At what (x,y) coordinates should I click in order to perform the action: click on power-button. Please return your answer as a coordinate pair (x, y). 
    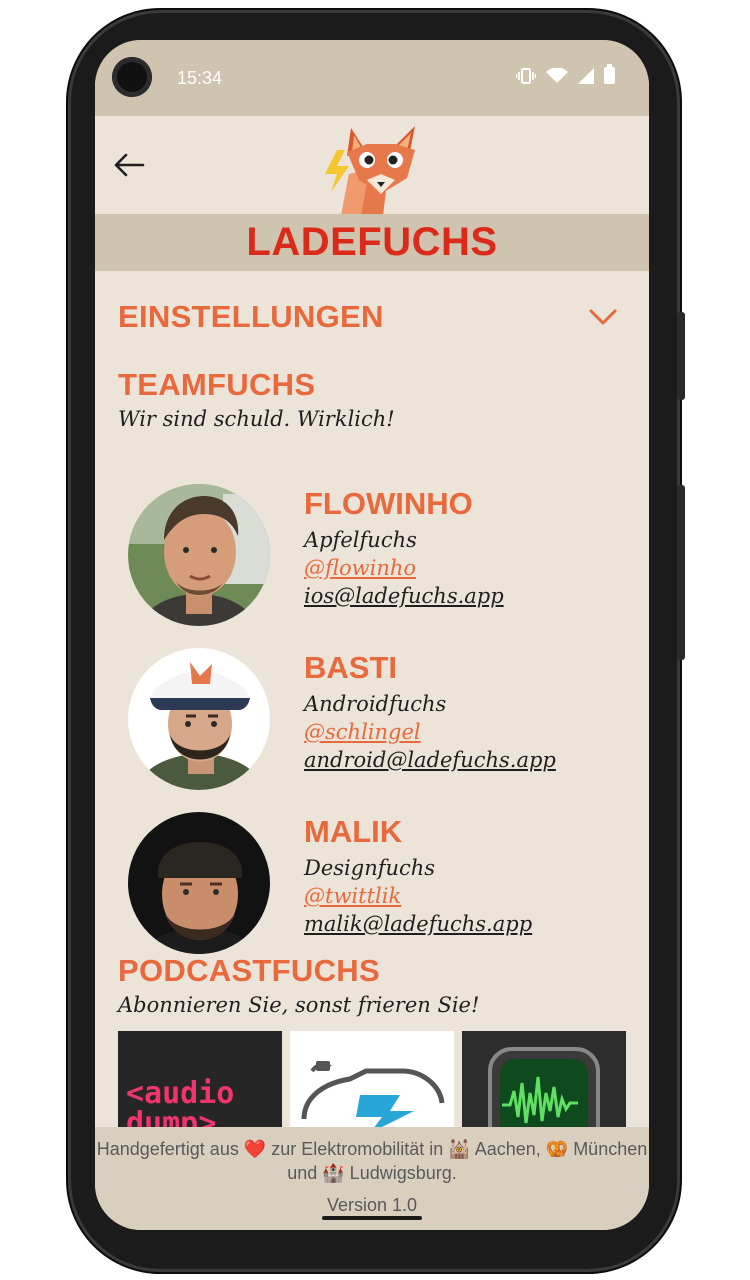
    Looking at the image, I should click on (681, 356).